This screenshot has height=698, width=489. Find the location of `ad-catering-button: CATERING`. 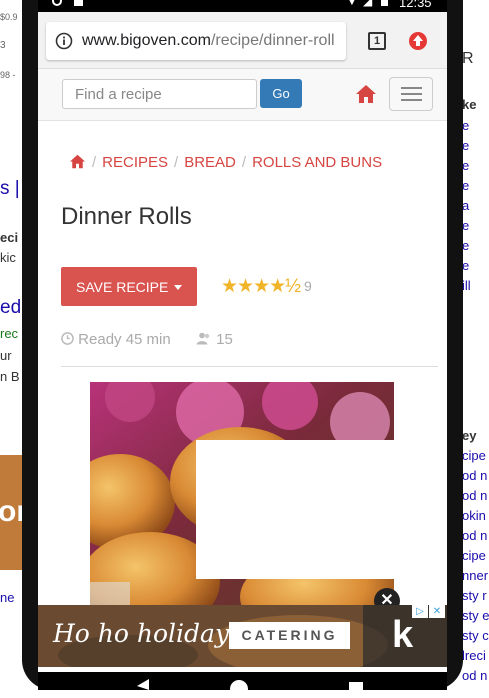

ad-catering-button: CATERING is located at coordinates (289, 635).